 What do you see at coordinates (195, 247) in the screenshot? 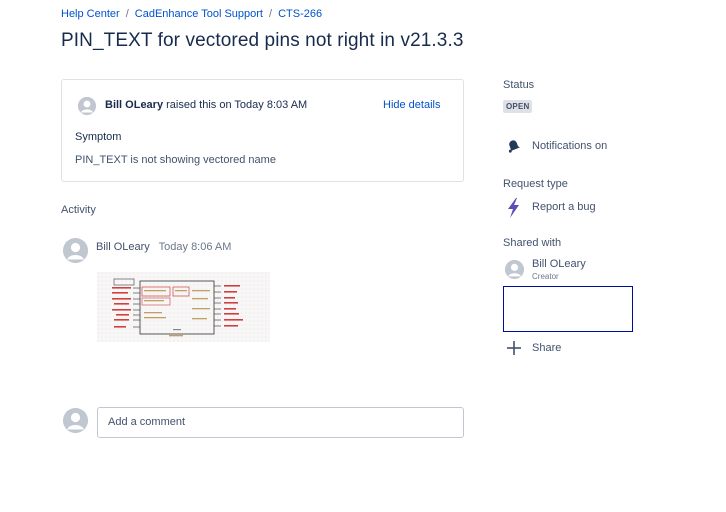
I see `comment-time: Today 8:06 AM` at bounding box center [195, 247].